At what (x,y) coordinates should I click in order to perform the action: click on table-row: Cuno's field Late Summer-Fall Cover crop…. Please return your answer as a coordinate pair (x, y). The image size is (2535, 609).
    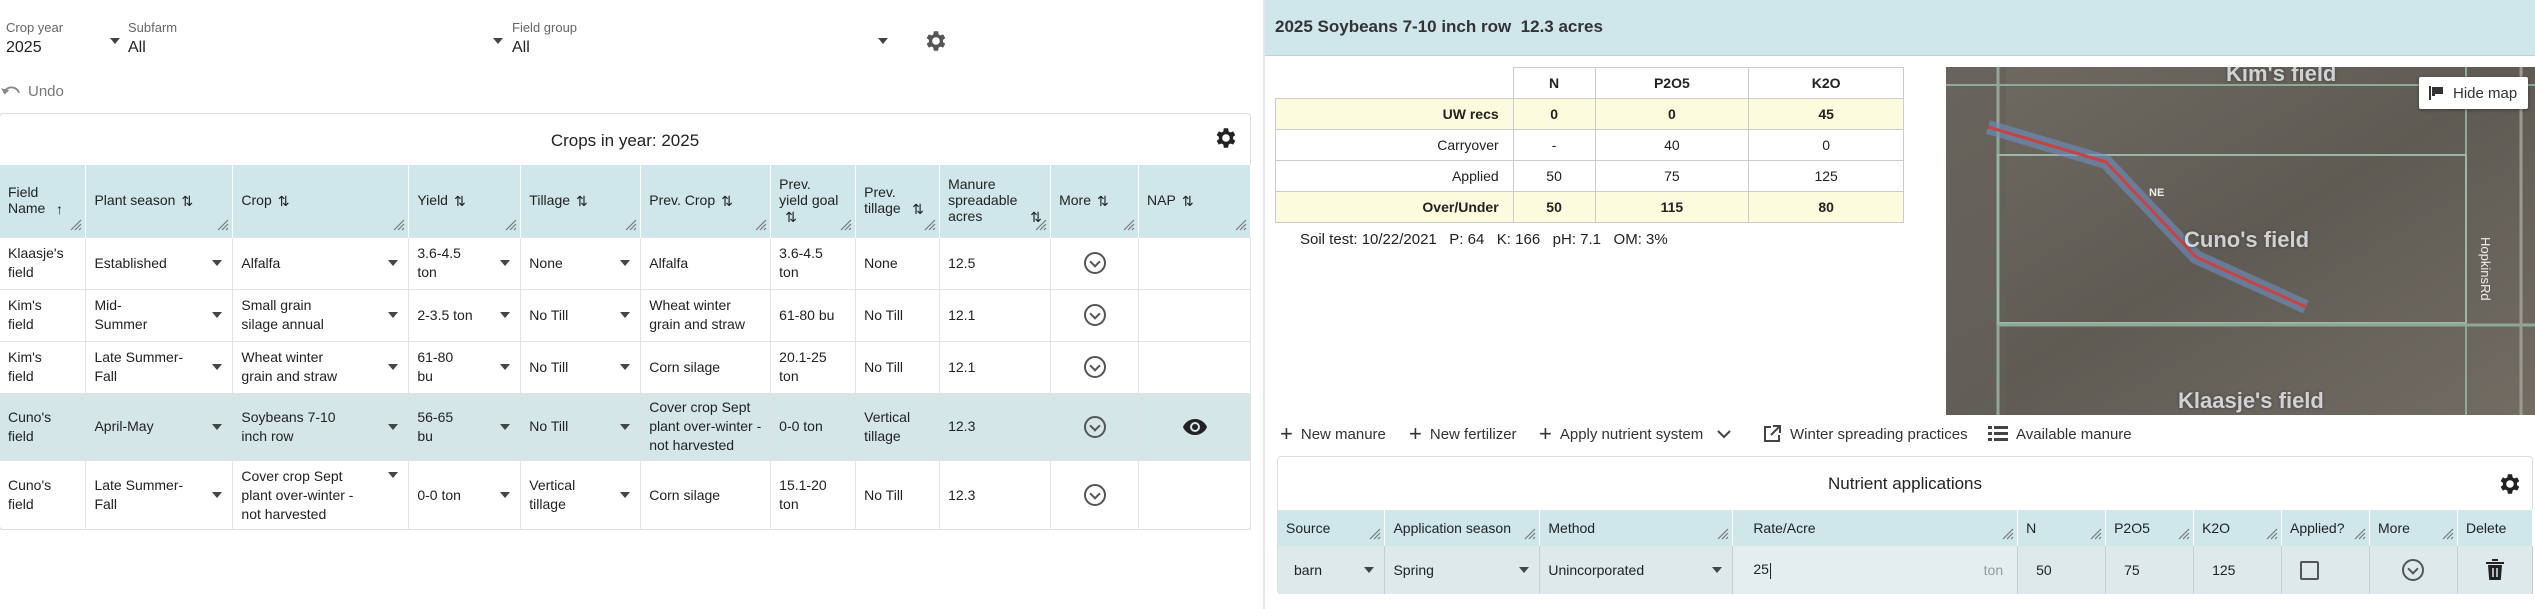
    Looking at the image, I should click on (625, 494).